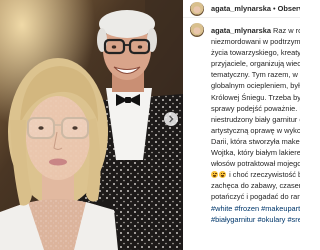 The height and width of the screenshot is (250, 320). I want to click on caption-avatar, so click(197, 30).